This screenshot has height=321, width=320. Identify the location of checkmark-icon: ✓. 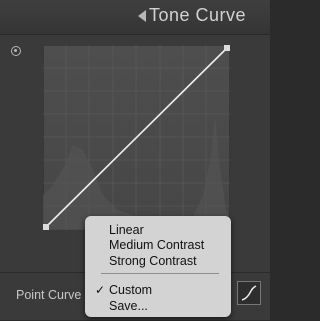
(100, 290).